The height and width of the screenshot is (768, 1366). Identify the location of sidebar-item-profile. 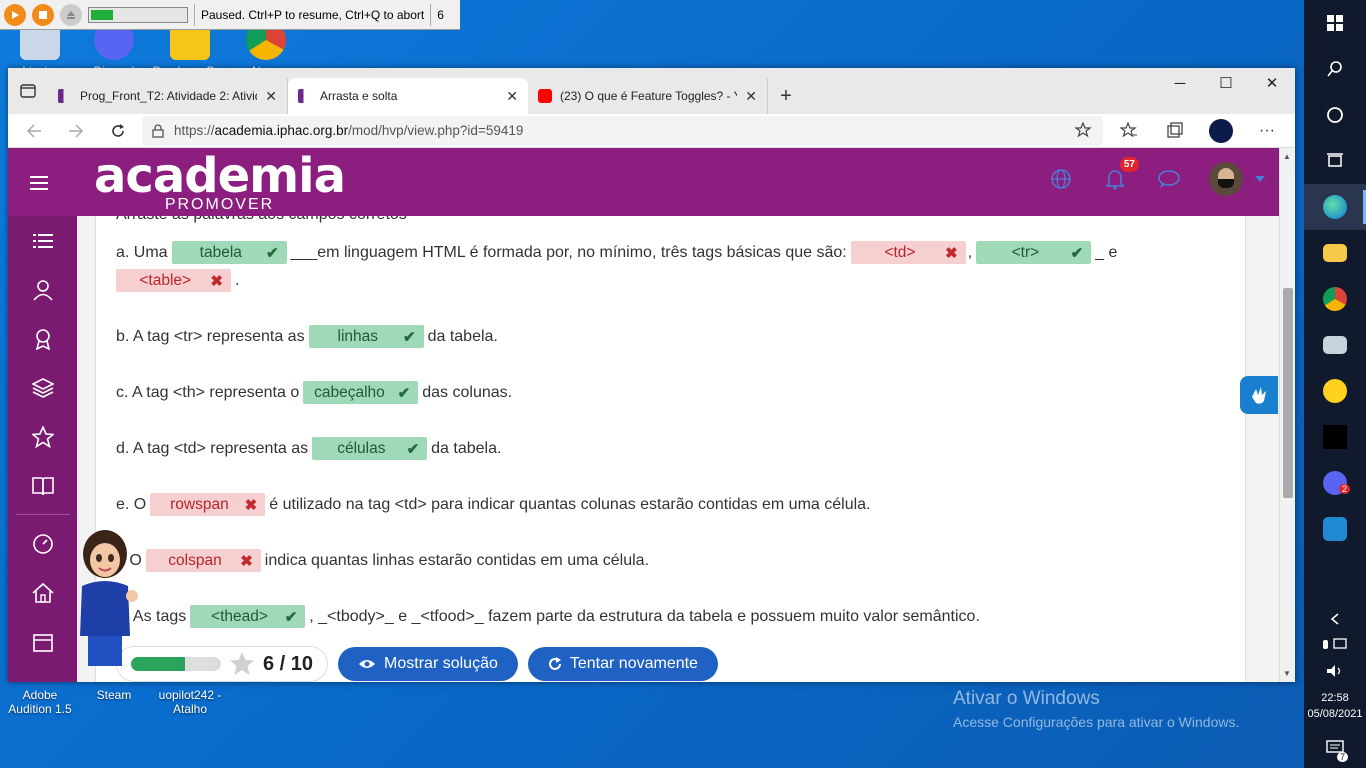
(42, 289).